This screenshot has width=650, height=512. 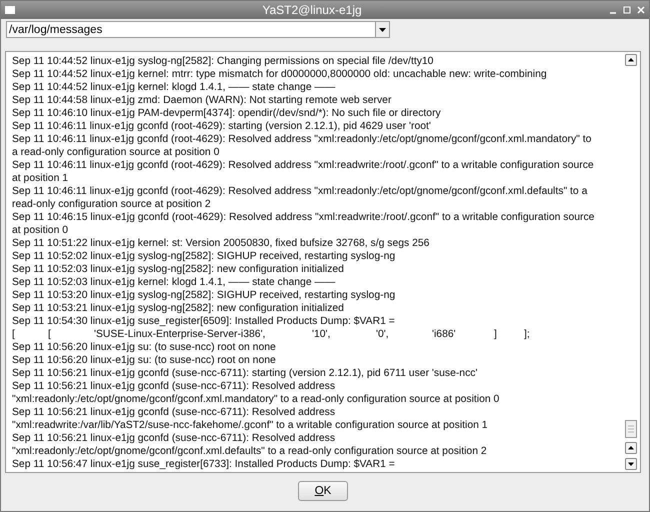 What do you see at coordinates (323, 491) in the screenshot?
I see `ok-button: OK` at bounding box center [323, 491].